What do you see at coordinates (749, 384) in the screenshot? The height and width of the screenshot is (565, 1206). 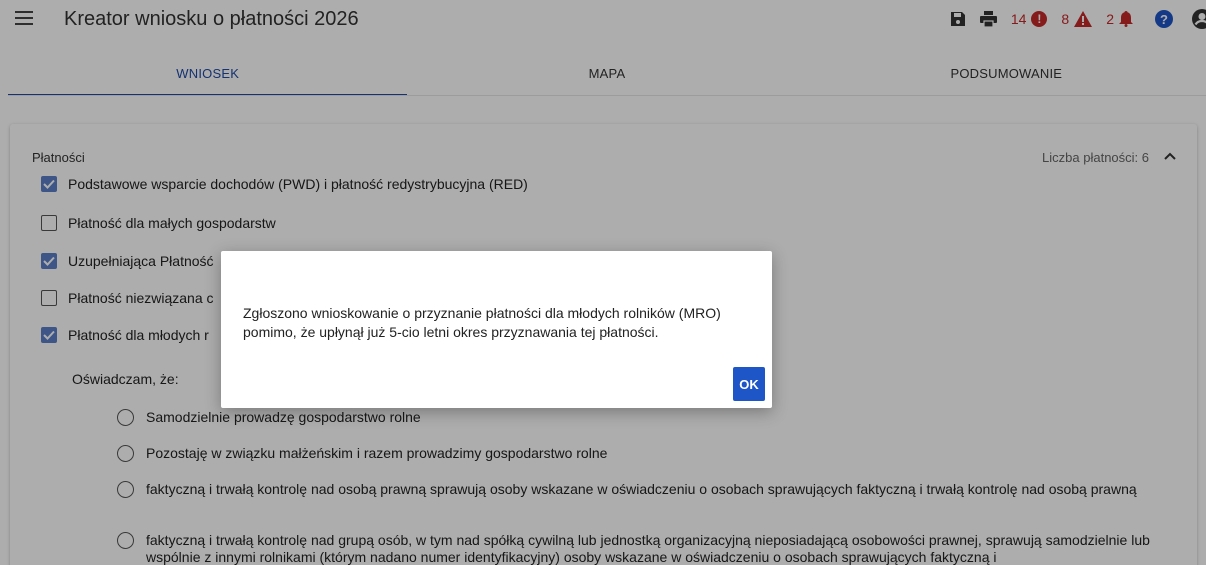 I see `ok-button: OK` at bounding box center [749, 384].